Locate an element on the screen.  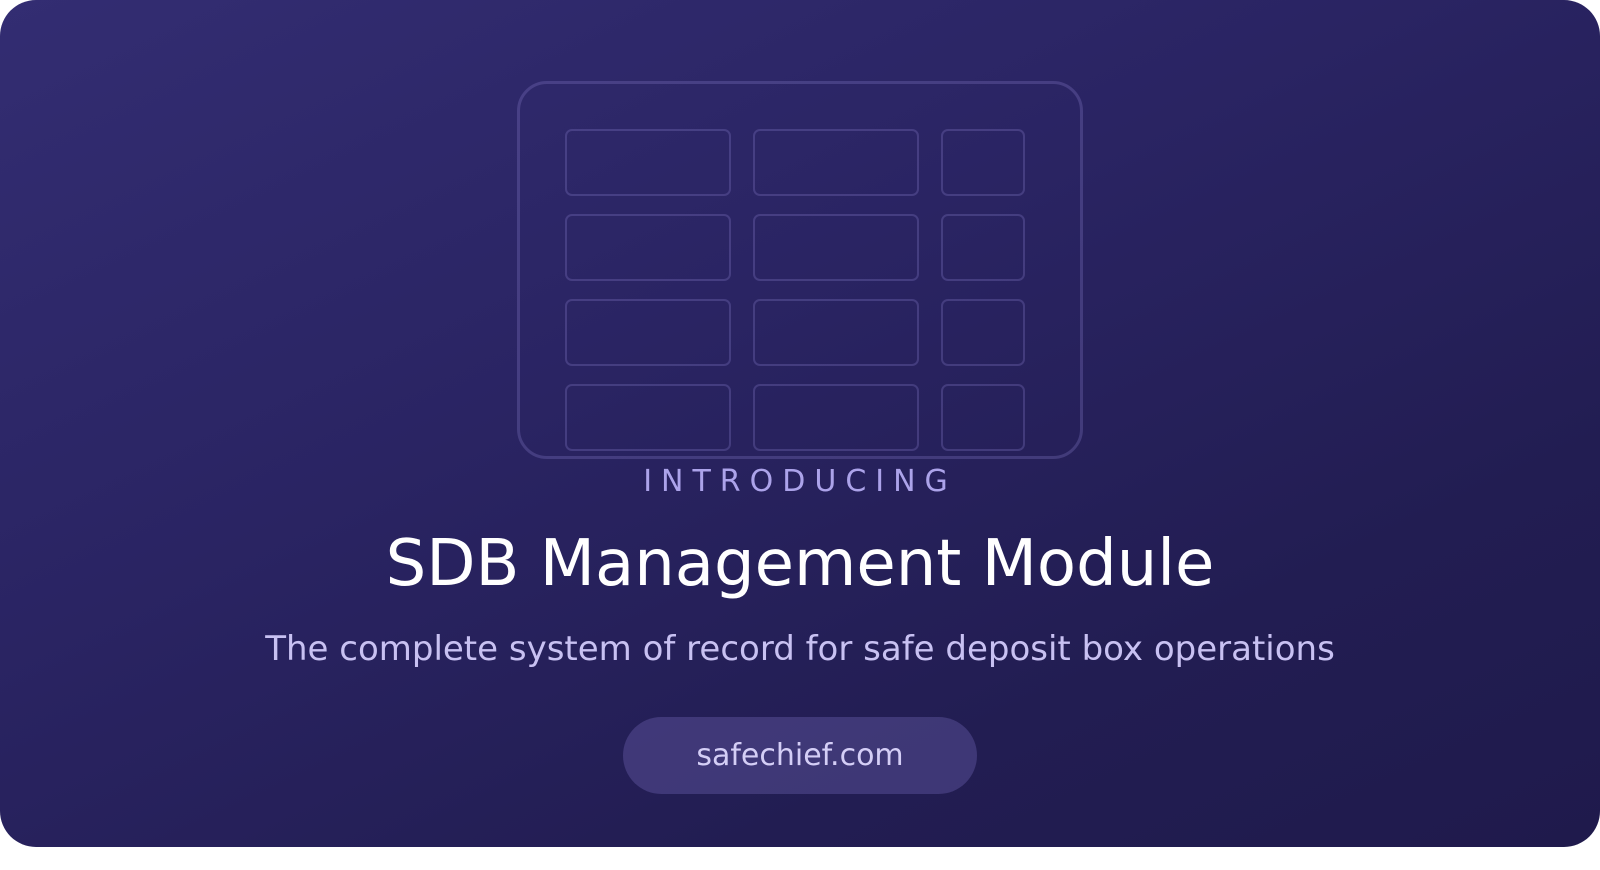
website-link-button: safechief.com is located at coordinates (800, 755).